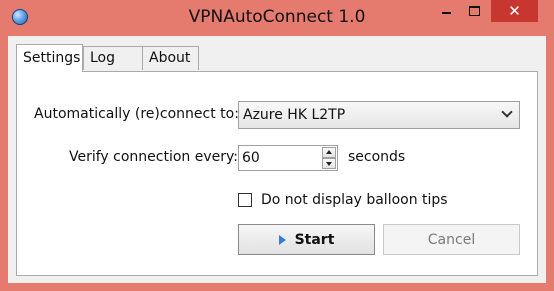  What do you see at coordinates (251, 158) in the screenshot?
I see `verify-interval-value: 60` at bounding box center [251, 158].